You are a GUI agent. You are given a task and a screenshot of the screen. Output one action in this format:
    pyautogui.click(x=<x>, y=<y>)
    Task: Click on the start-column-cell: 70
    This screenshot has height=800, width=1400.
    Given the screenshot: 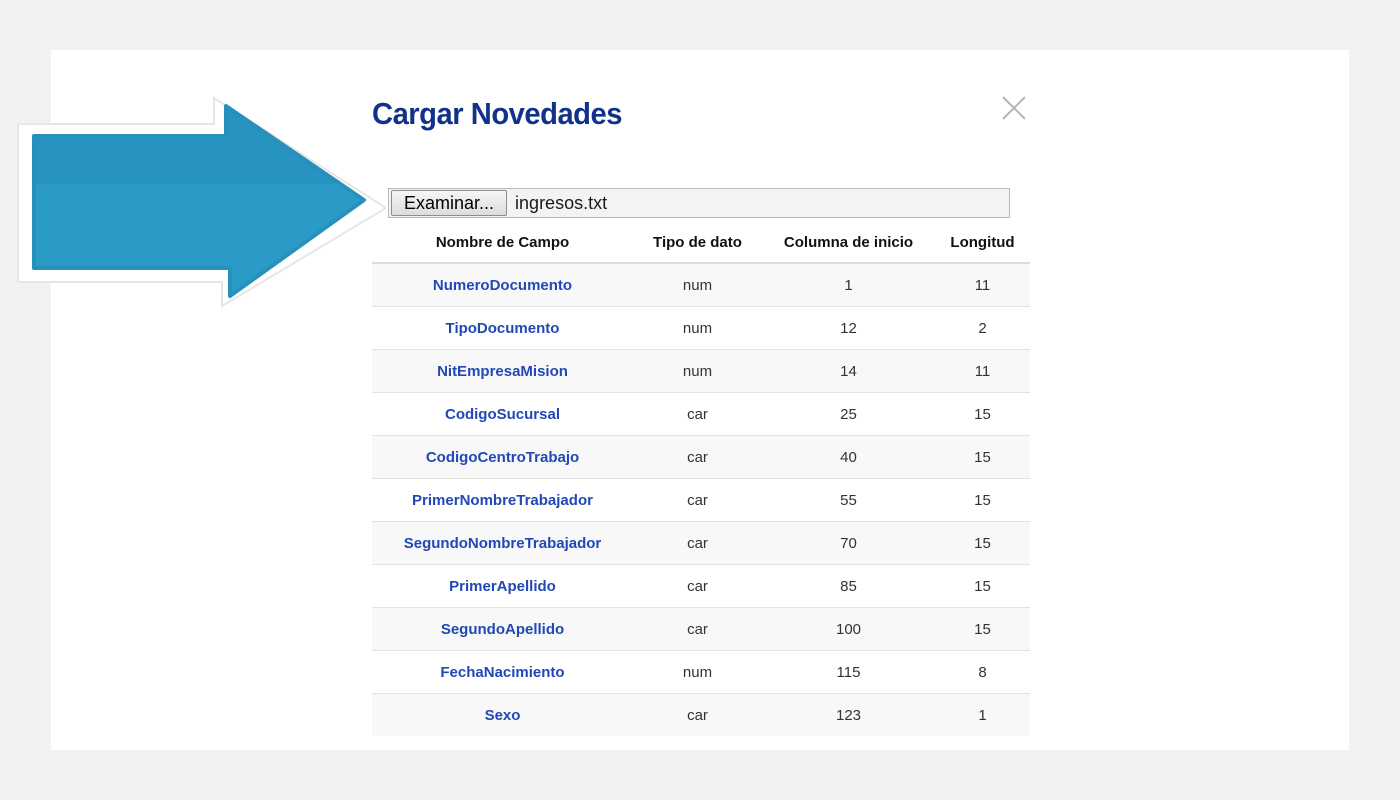 What is the action you would take?
    pyautogui.click(x=848, y=543)
    